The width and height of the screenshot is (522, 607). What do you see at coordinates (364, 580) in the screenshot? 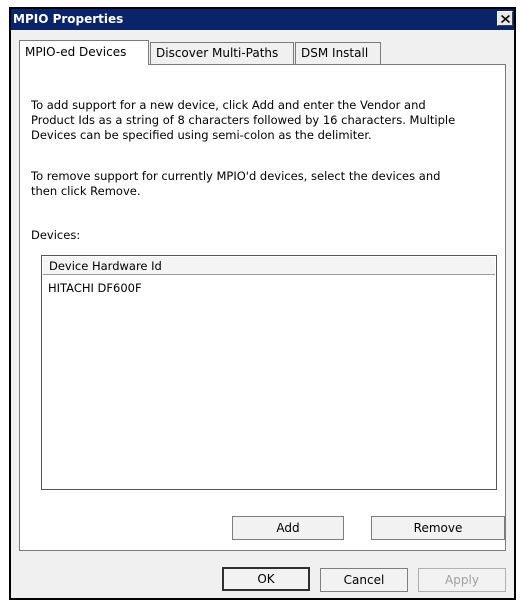
I see `cancel-button: Cancel` at bounding box center [364, 580].